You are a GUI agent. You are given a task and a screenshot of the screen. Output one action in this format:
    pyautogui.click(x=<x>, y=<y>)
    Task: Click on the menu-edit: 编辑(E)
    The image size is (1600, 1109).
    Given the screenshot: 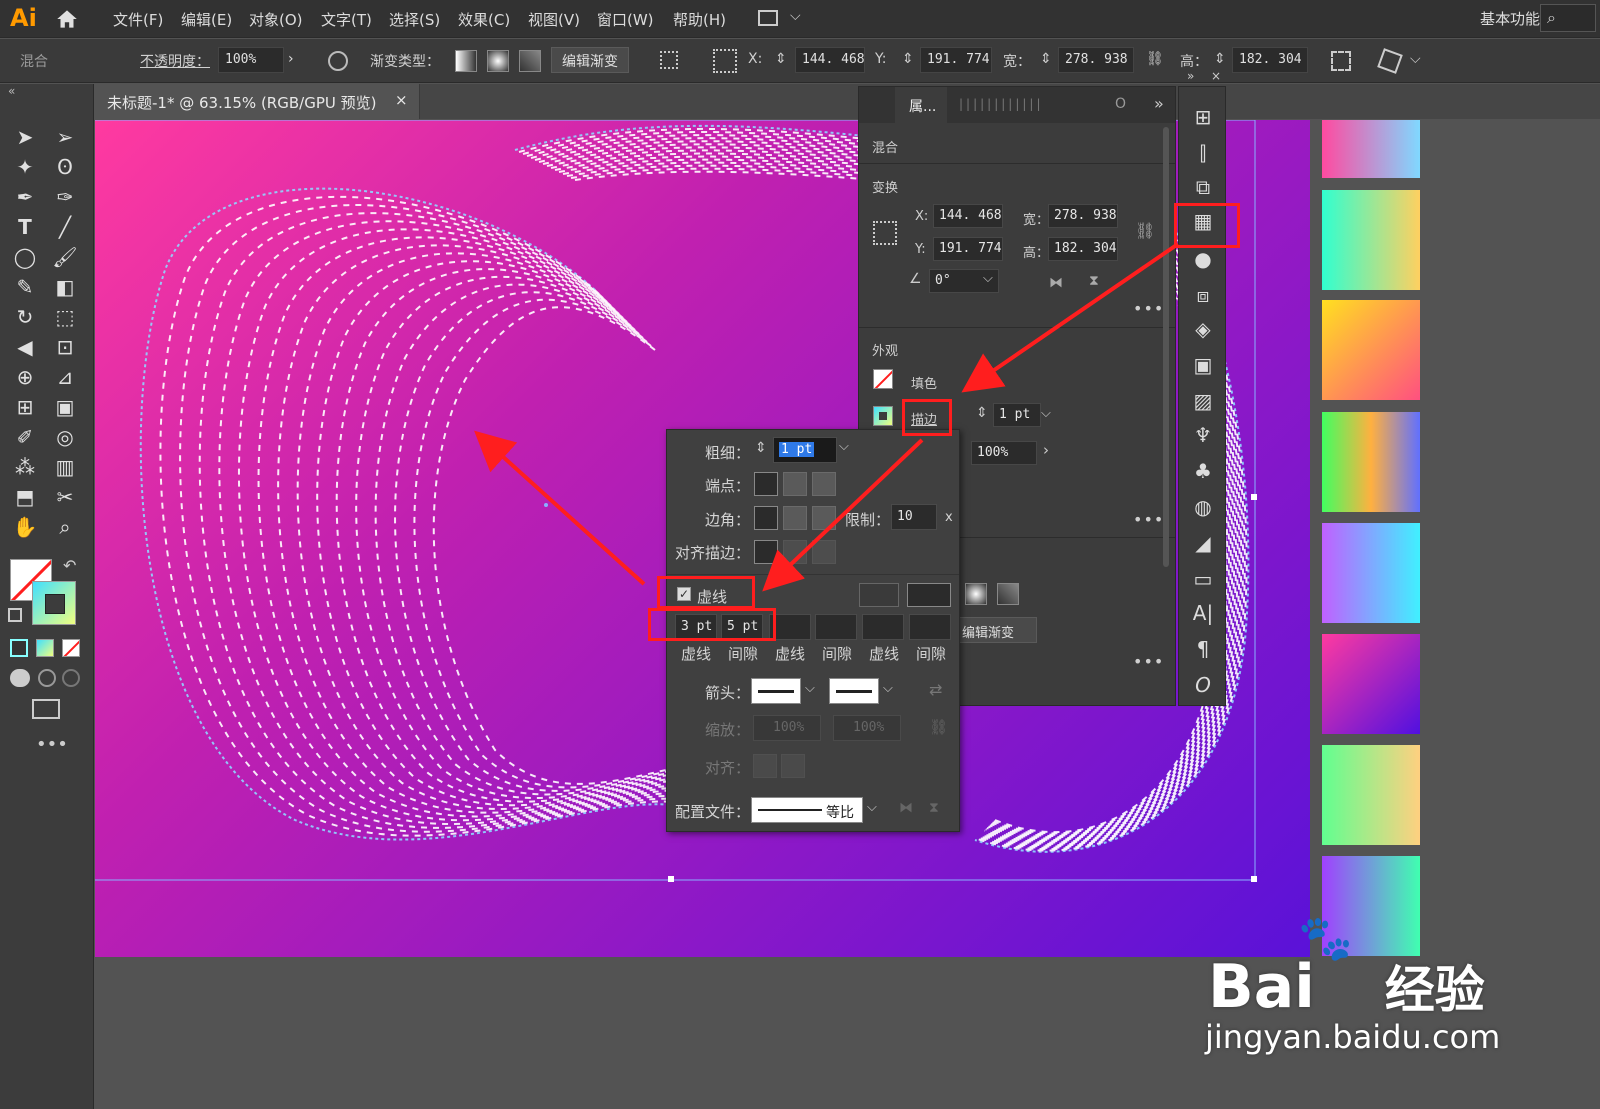 What is the action you would take?
    pyautogui.click(x=206, y=19)
    